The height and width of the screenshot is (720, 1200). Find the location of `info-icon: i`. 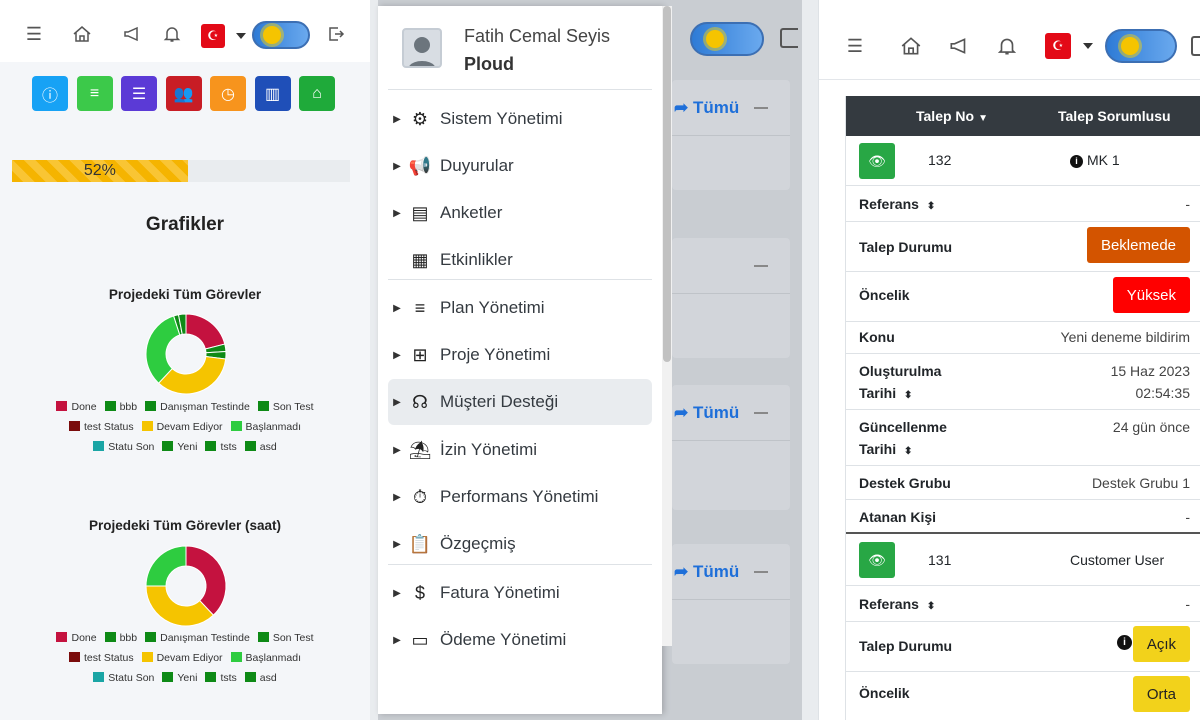

info-icon: i is located at coordinates (1076, 161).